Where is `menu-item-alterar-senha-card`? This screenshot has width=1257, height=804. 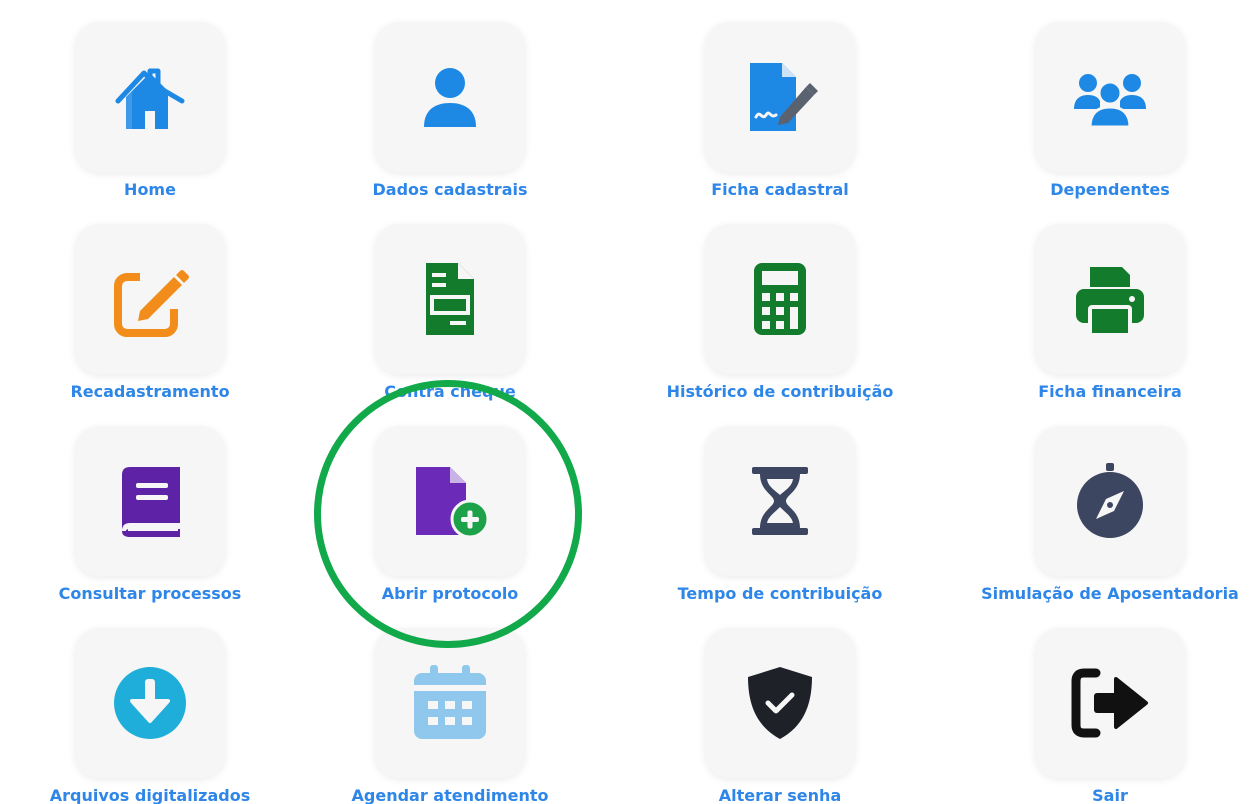 menu-item-alterar-senha-card is located at coordinates (780, 703).